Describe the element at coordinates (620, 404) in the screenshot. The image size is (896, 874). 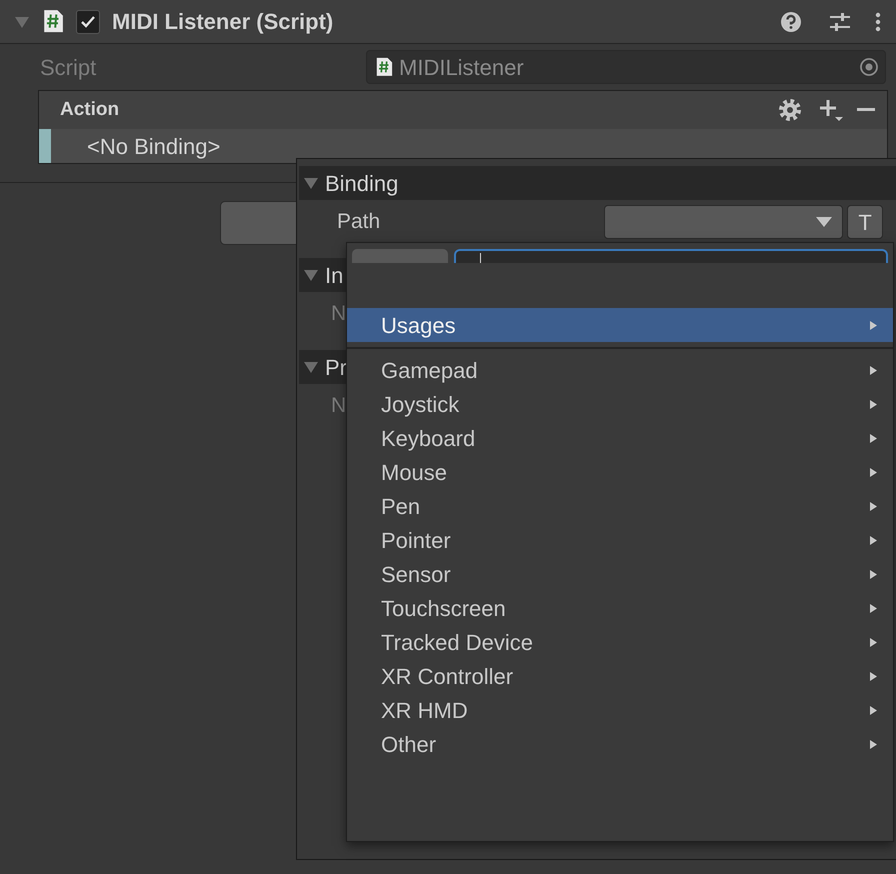
I see `menu-item: Joystick` at that location.